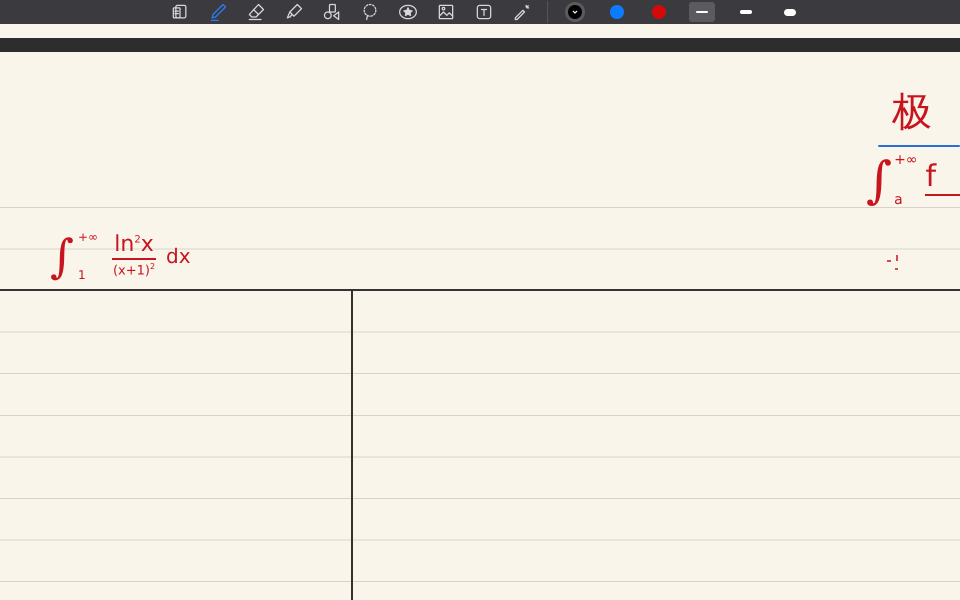 The width and height of the screenshot is (960, 600). What do you see at coordinates (912, 112) in the screenshot?
I see `handwritten-heading: 极` at bounding box center [912, 112].